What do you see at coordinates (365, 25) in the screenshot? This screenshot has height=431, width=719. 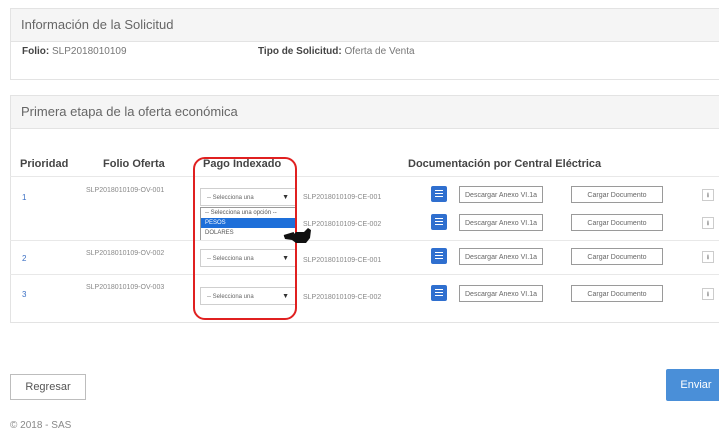 I see `info-panel-title: Información de la Solicitud` at bounding box center [365, 25].